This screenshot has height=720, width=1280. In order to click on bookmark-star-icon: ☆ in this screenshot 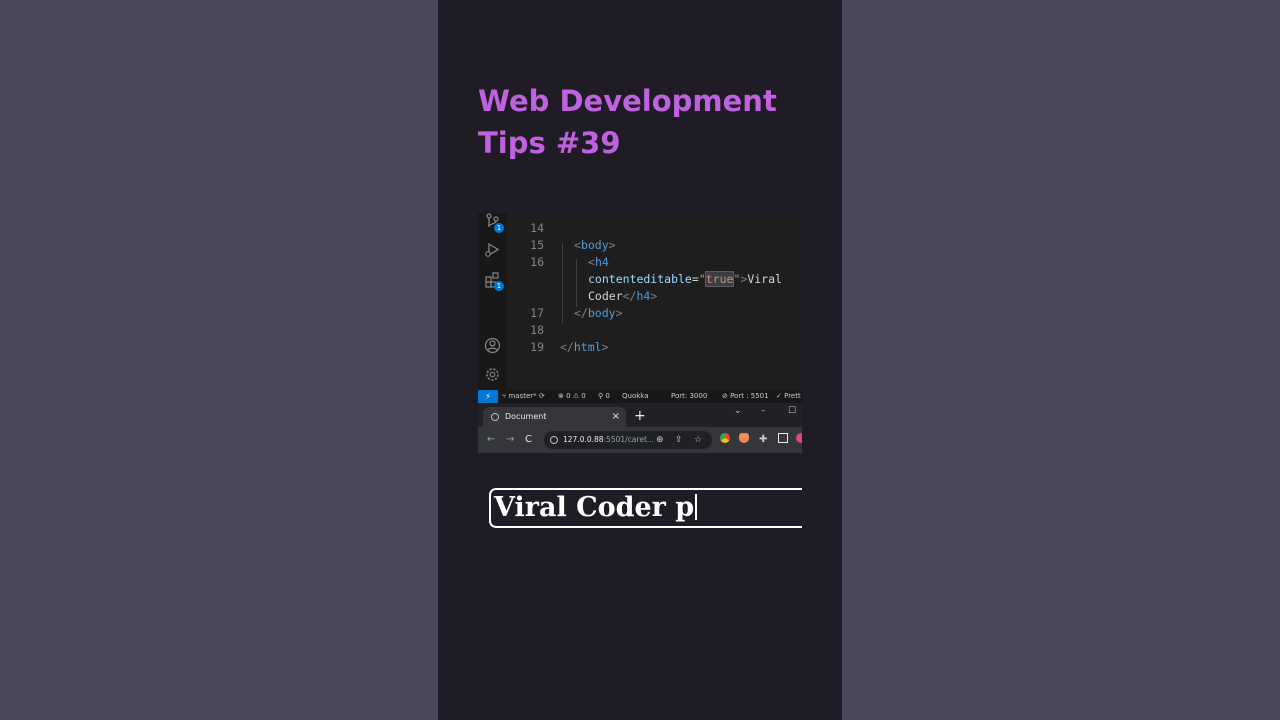, I will do `click(698, 440)`.